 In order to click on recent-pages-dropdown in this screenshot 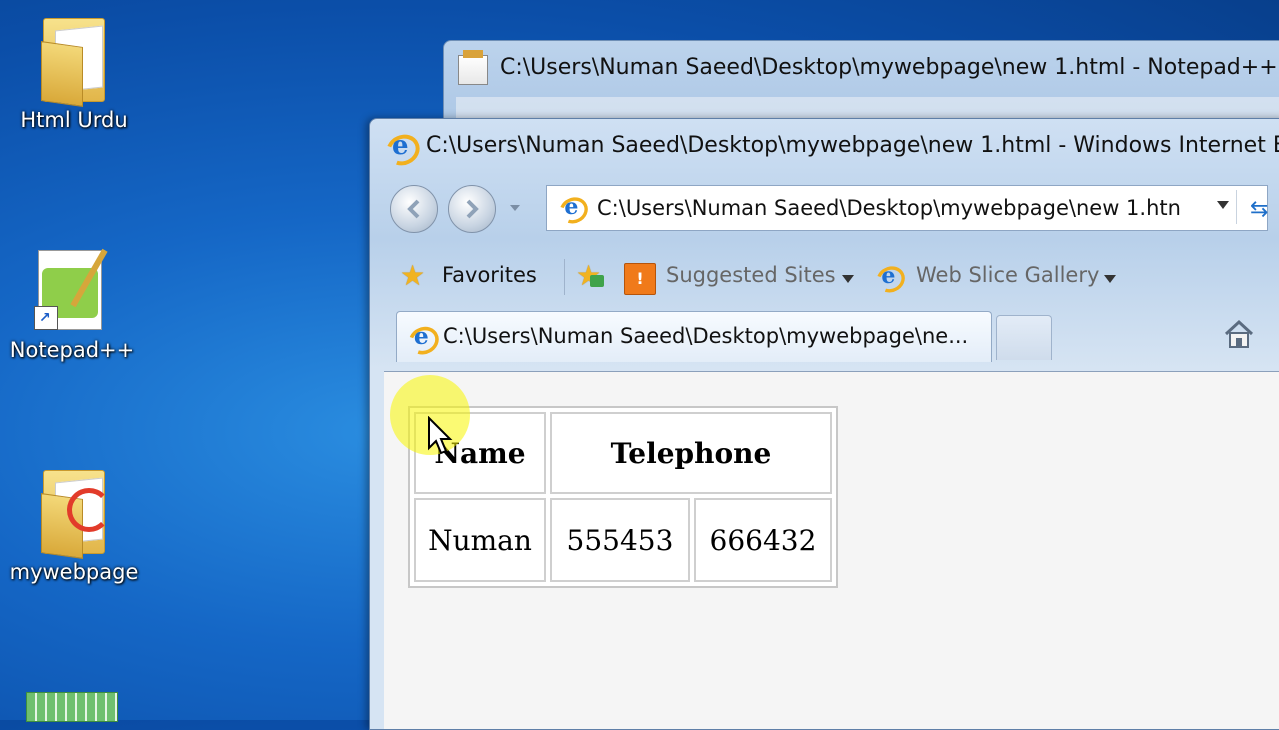, I will do `click(515, 208)`.